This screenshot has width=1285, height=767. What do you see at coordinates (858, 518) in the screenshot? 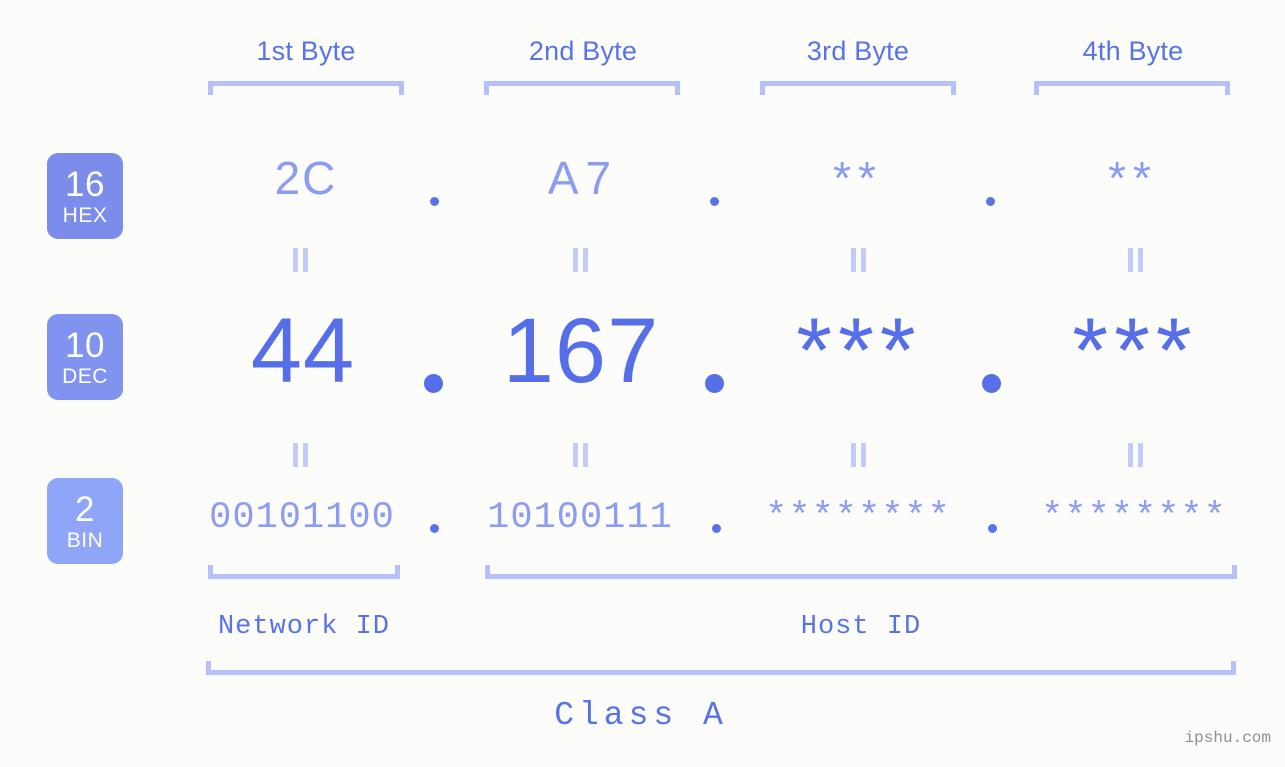
I see `bin-byte-3: ********` at bounding box center [858, 518].